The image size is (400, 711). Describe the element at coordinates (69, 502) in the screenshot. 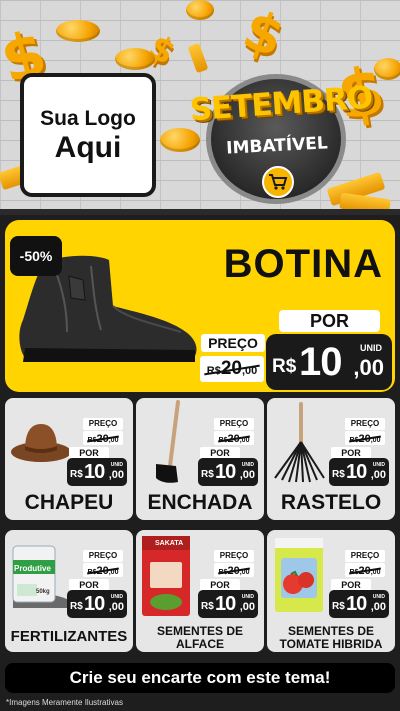

I see `product-title: CHAPEU` at that location.